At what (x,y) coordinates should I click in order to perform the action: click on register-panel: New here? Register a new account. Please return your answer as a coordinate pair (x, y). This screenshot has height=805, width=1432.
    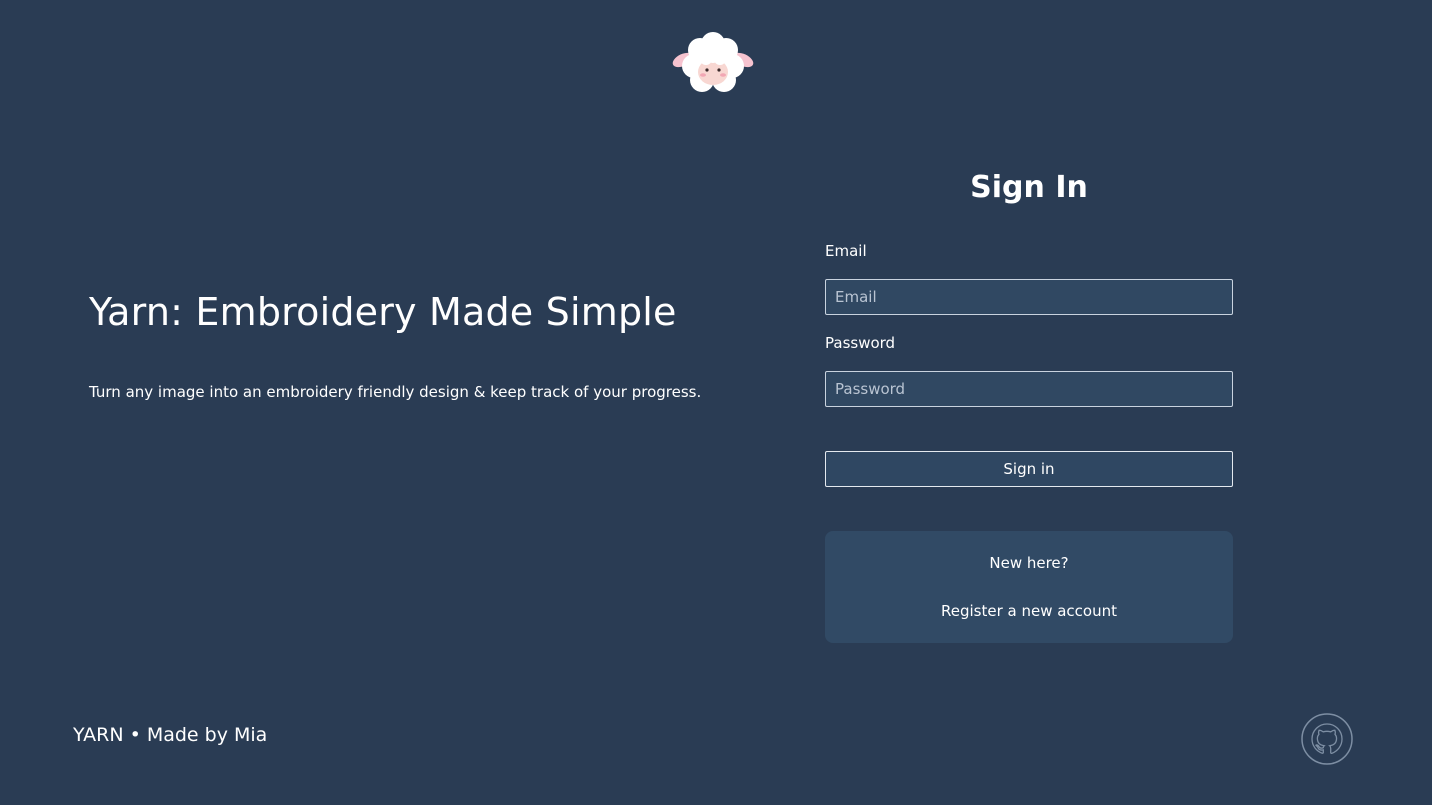
    Looking at the image, I should click on (1029, 587).